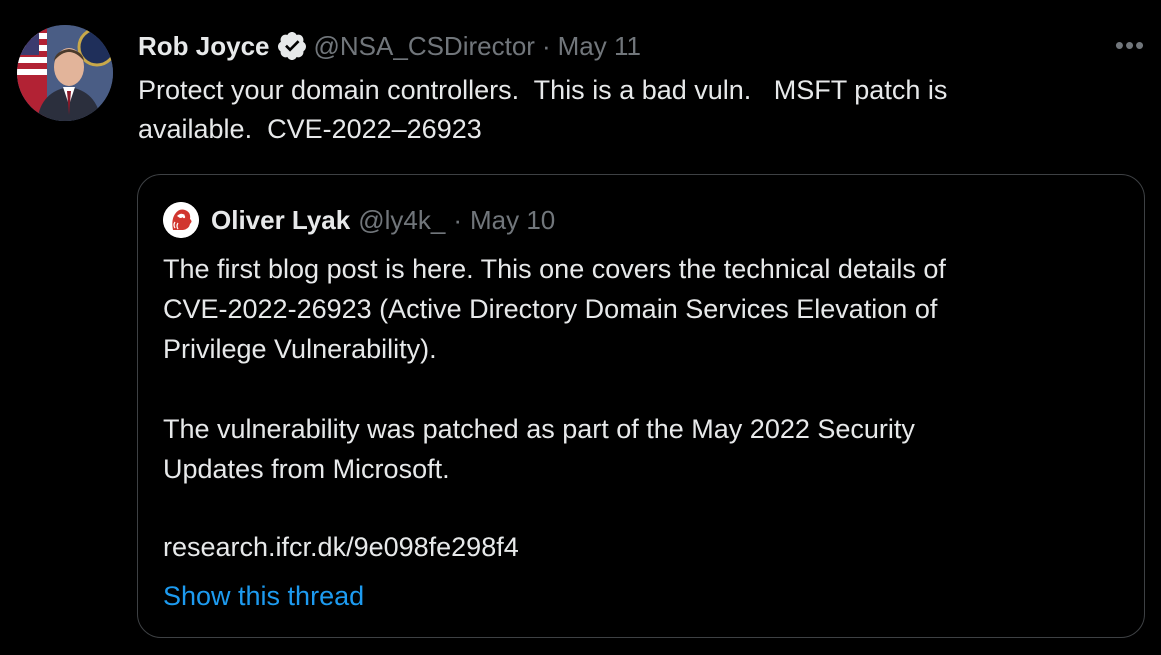  I want to click on show-thread-link: Show this thread, so click(263, 596).